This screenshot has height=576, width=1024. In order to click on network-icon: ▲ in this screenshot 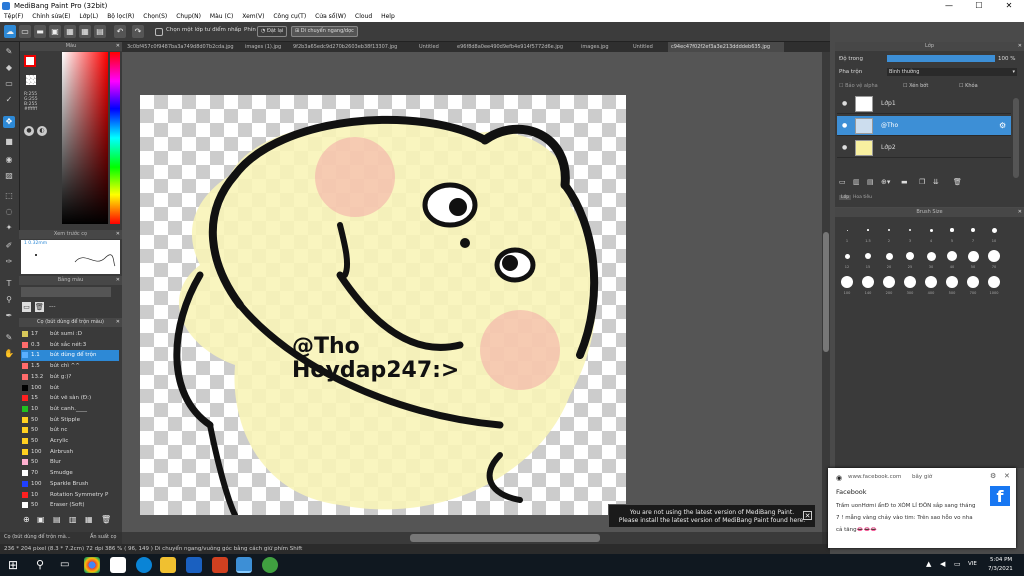, I will do `click(928, 564)`.